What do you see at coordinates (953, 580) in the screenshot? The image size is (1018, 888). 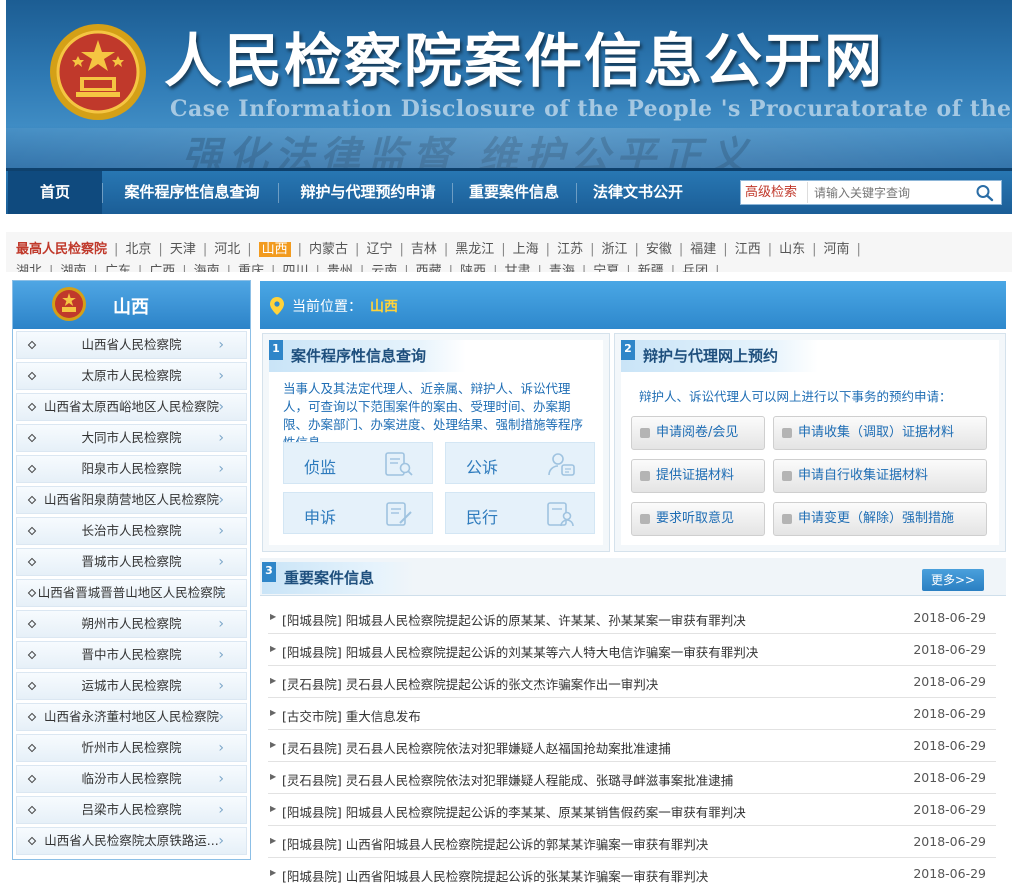 I see `more-cases-button: 更多>>` at bounding box center [953, 580].